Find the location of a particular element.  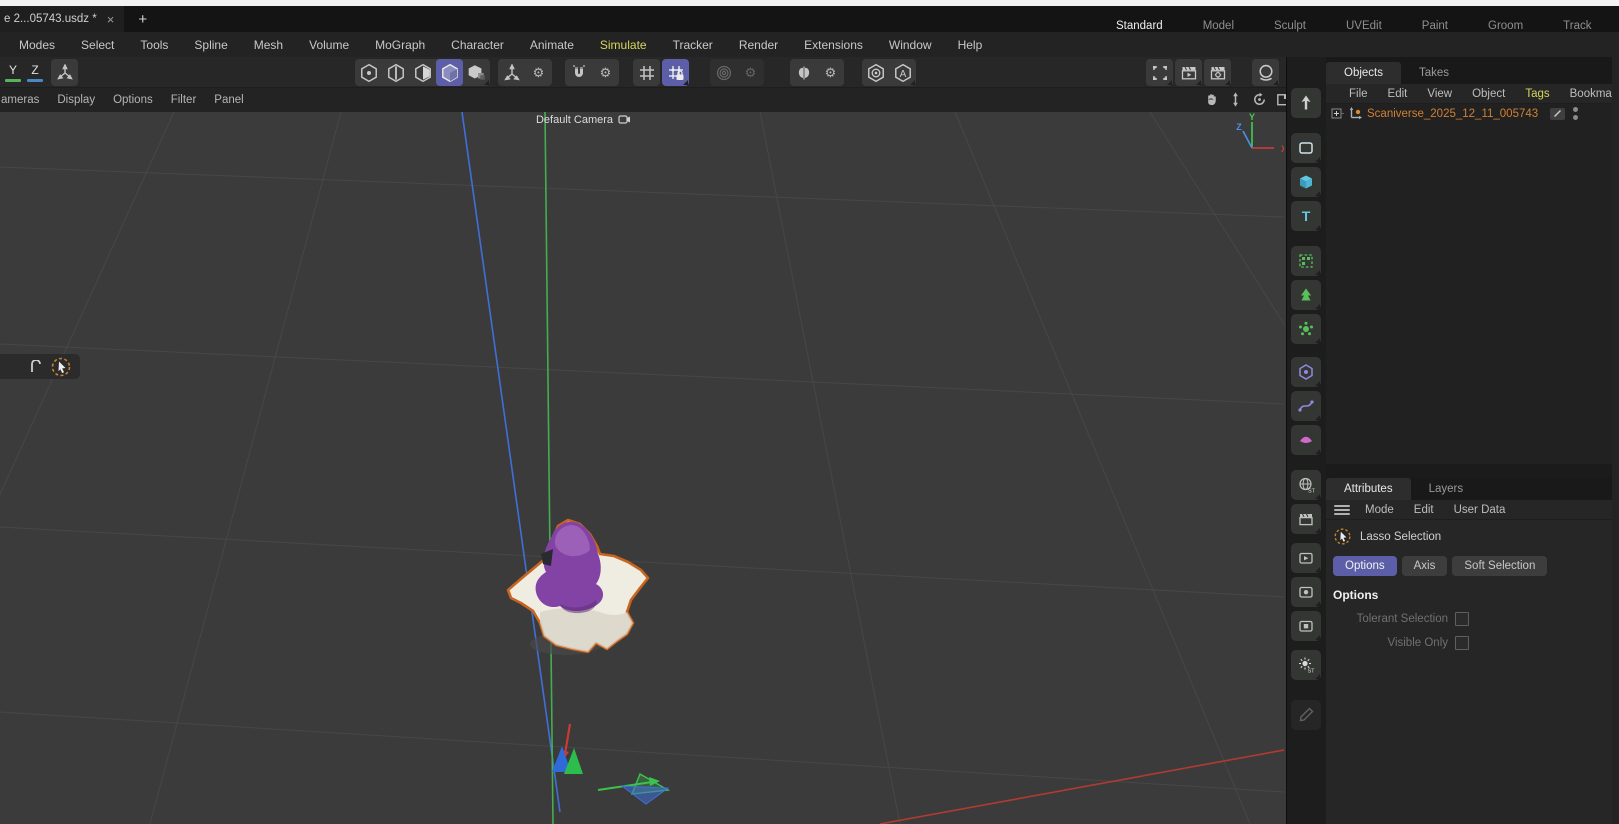

model-mode-button is located at coordinates (449, 72).